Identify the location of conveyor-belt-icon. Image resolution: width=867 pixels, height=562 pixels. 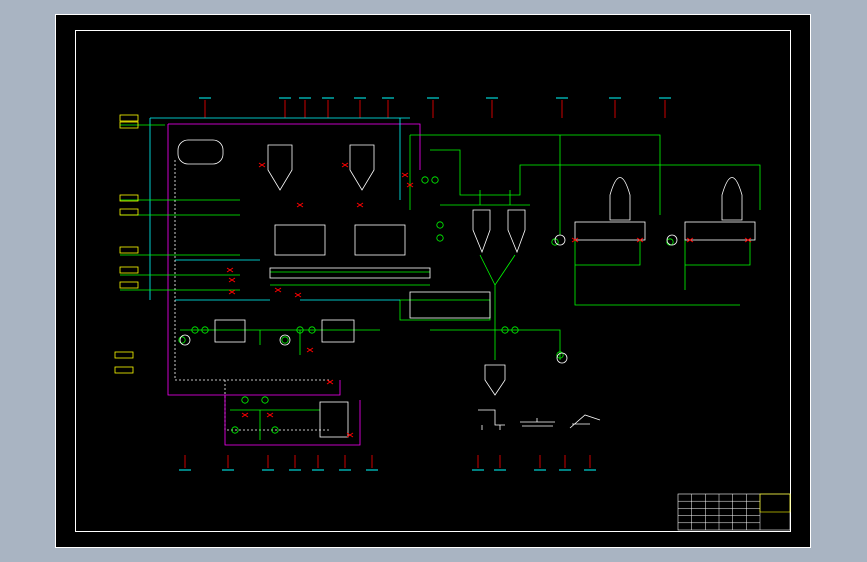
(537, 422).